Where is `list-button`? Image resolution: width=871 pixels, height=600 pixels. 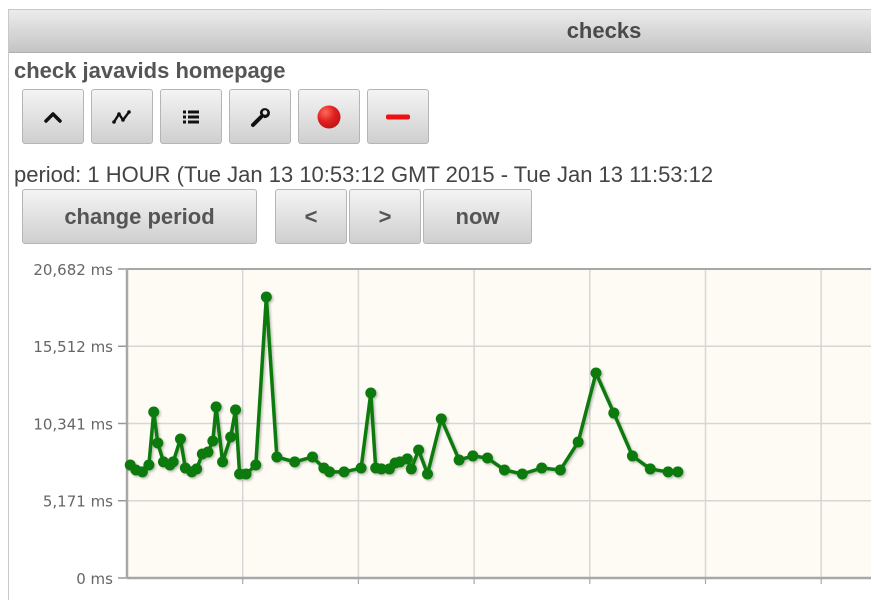
list-button is located at coordinates (191, 116).